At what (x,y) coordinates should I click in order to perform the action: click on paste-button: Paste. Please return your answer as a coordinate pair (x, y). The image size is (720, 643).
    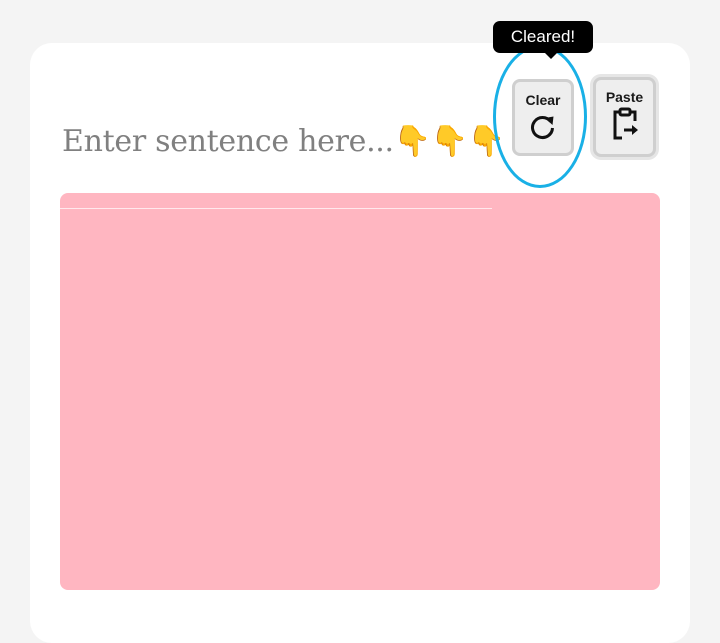
    Looking at the image, I should click on (624, 117).